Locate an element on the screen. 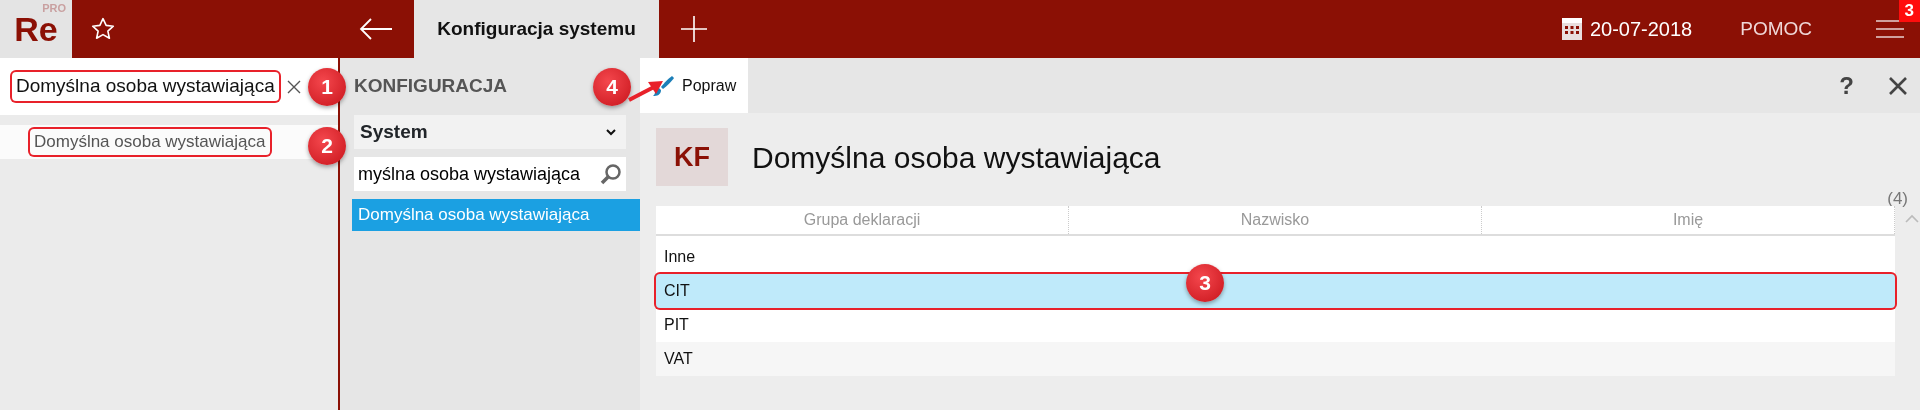  table-cell-text: PIT is located at coordinates (676, 325).